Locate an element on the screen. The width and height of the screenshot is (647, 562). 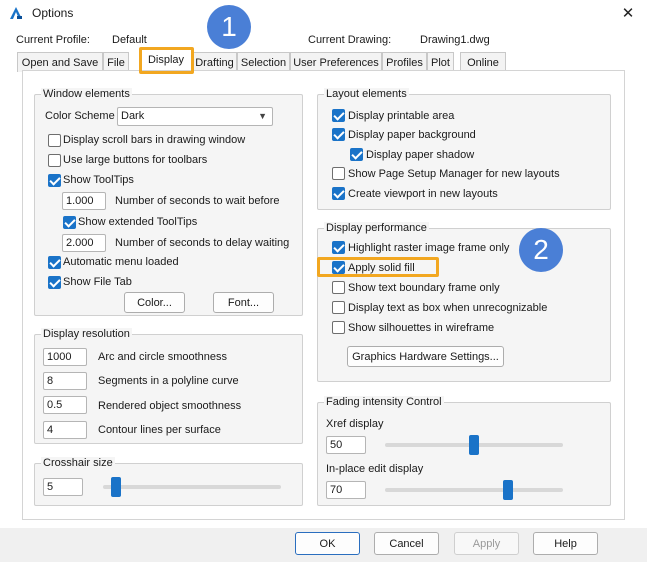
printable-area-checkbox is located at coordinates (338, 115).